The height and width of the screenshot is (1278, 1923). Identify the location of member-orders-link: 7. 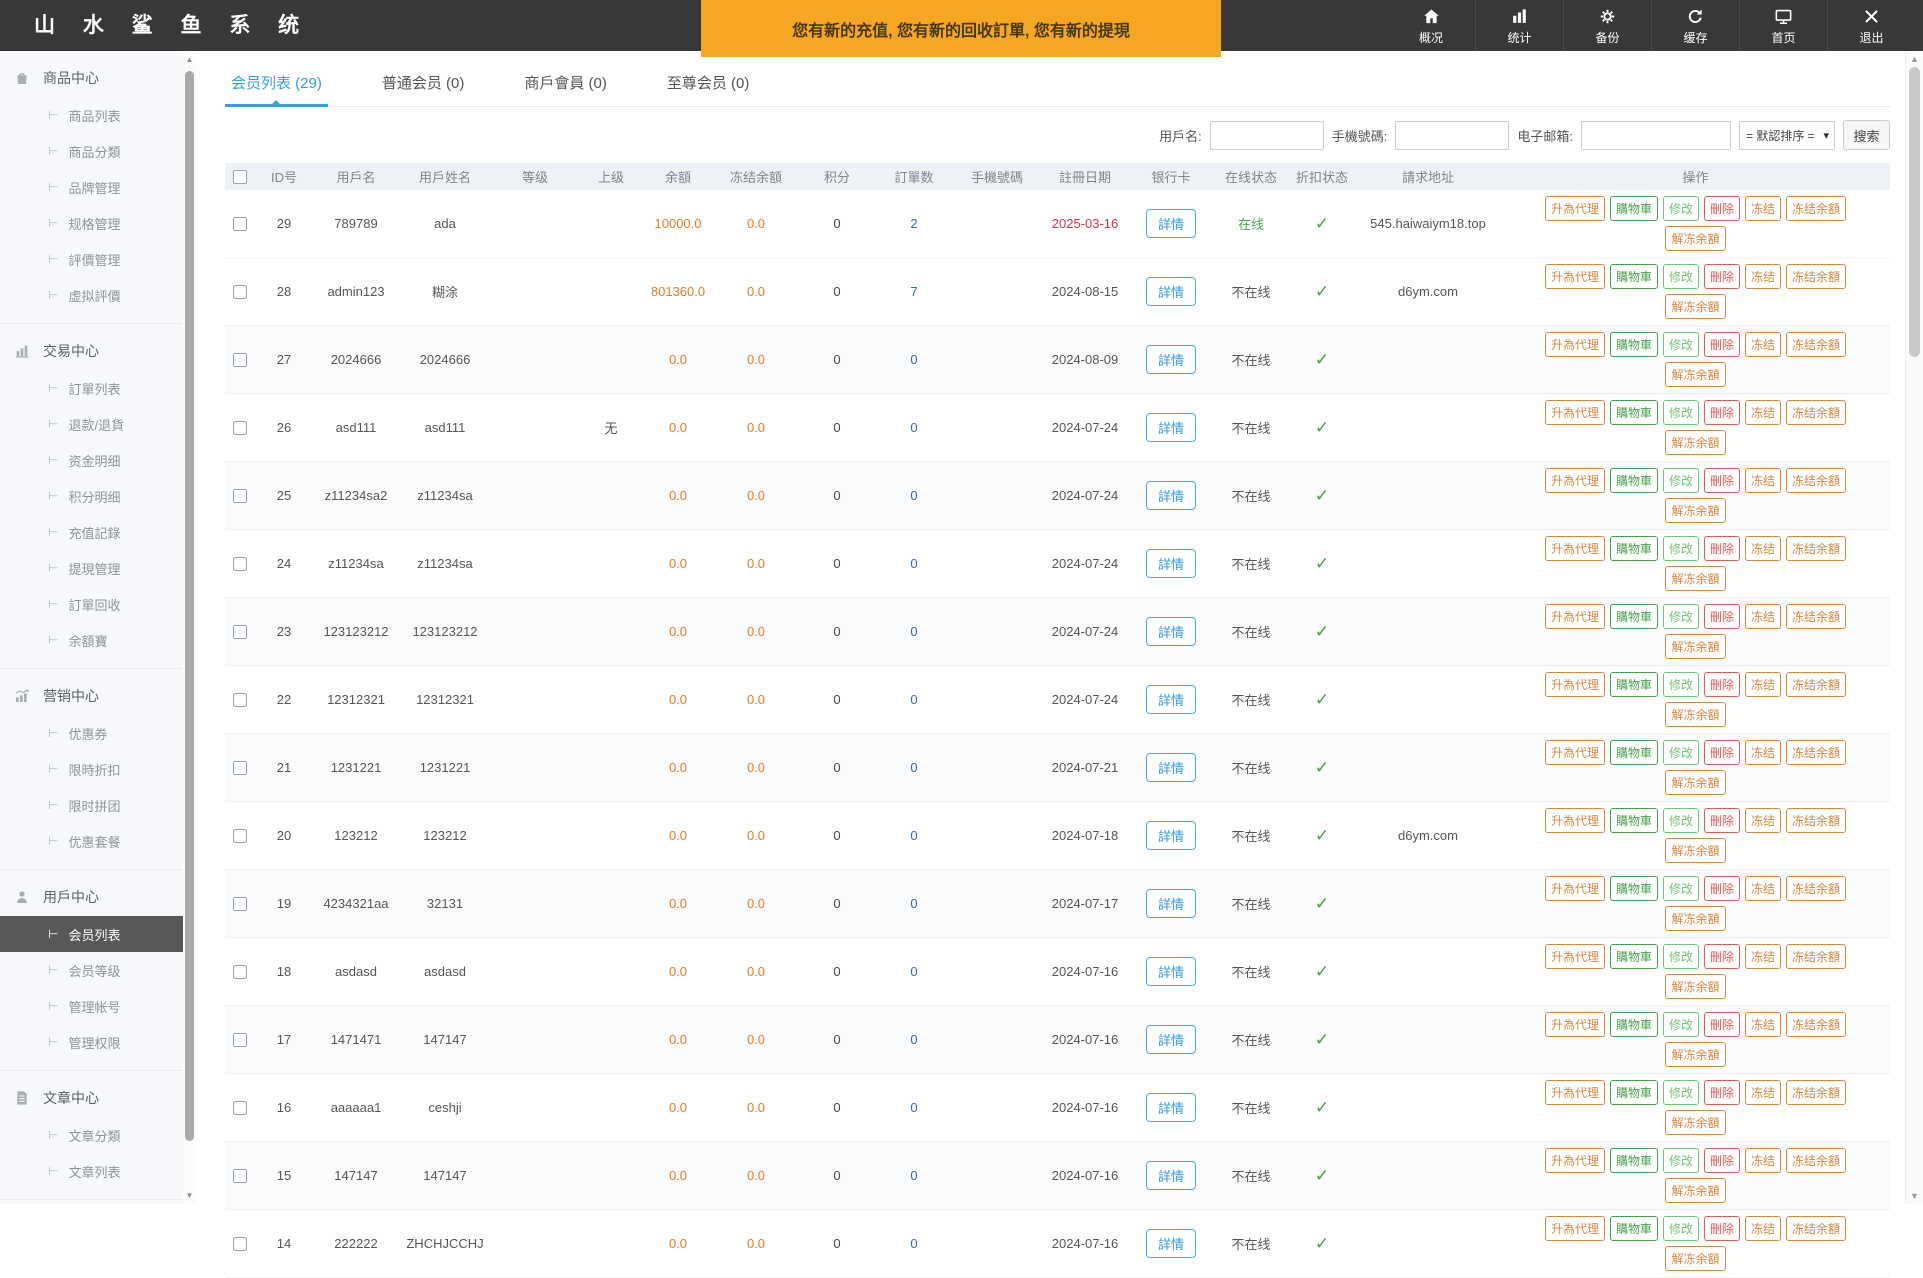
(914, 291).